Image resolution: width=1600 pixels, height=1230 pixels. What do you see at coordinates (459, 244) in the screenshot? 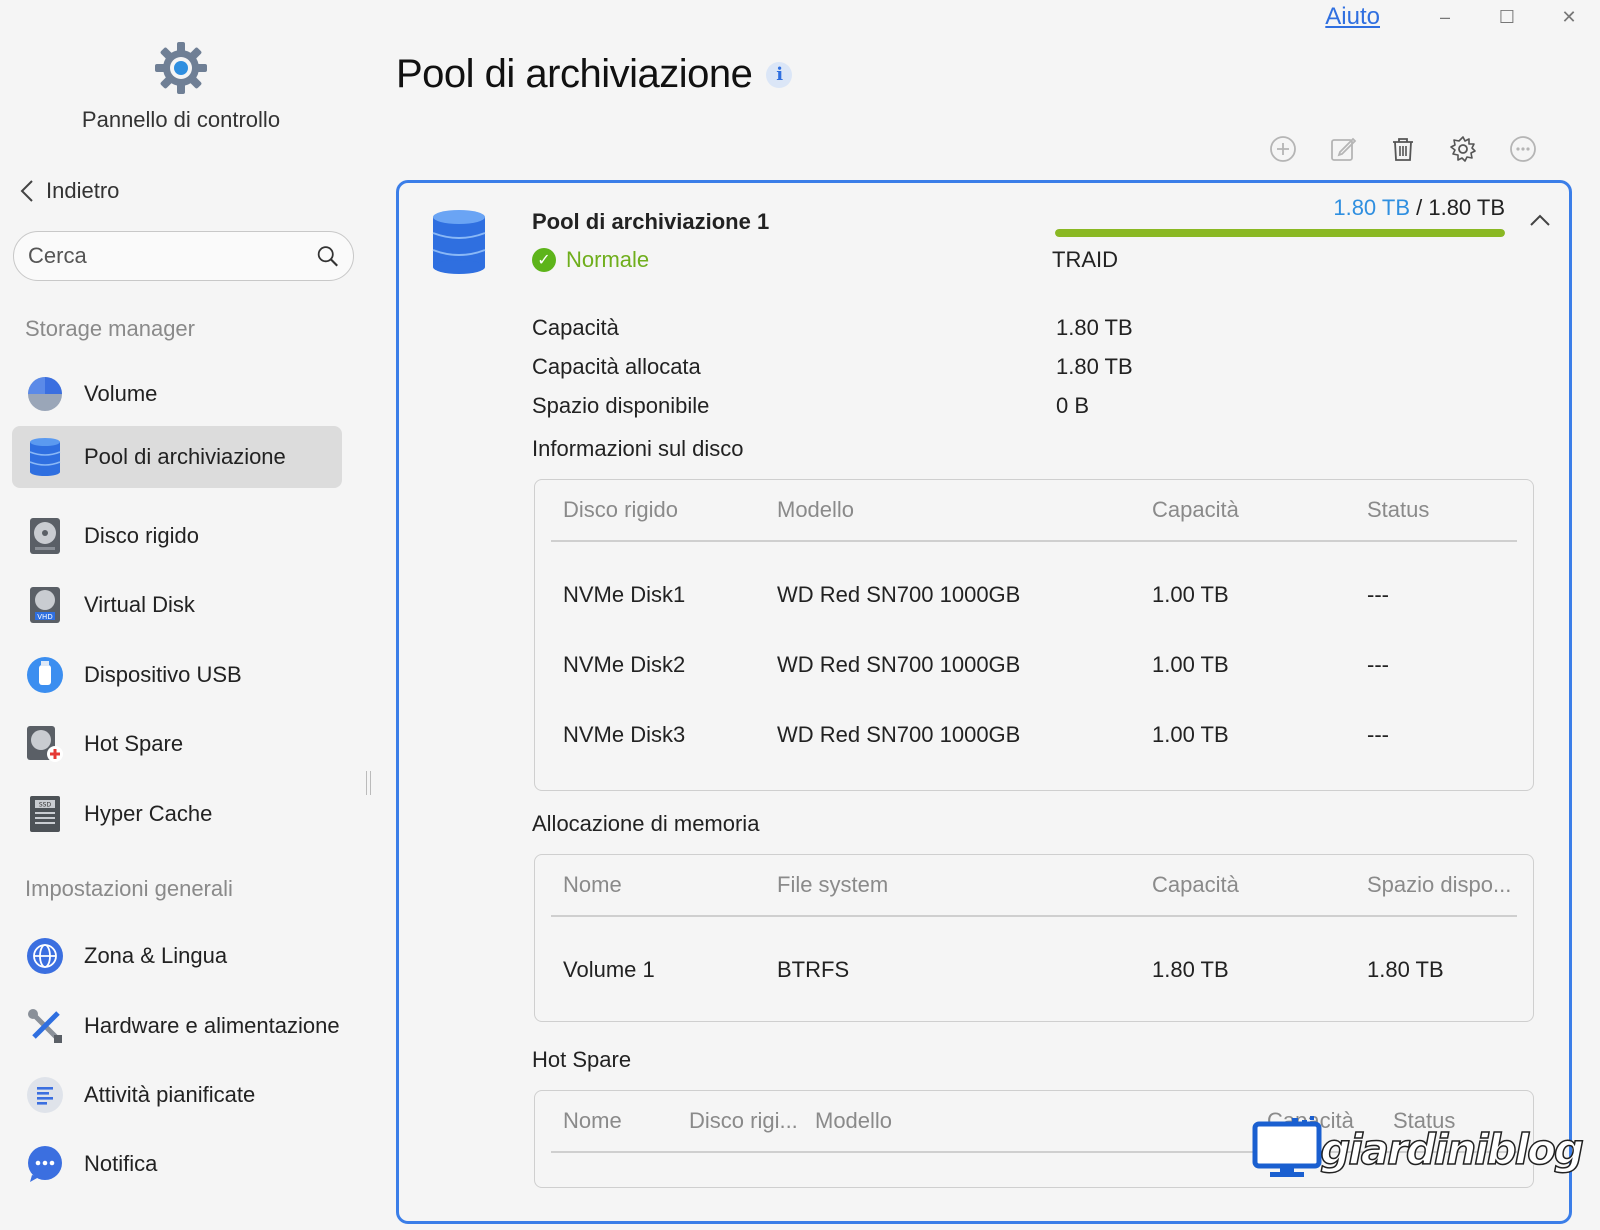
I see `storage-pool-database-icon` at bounding box center [459, 244].